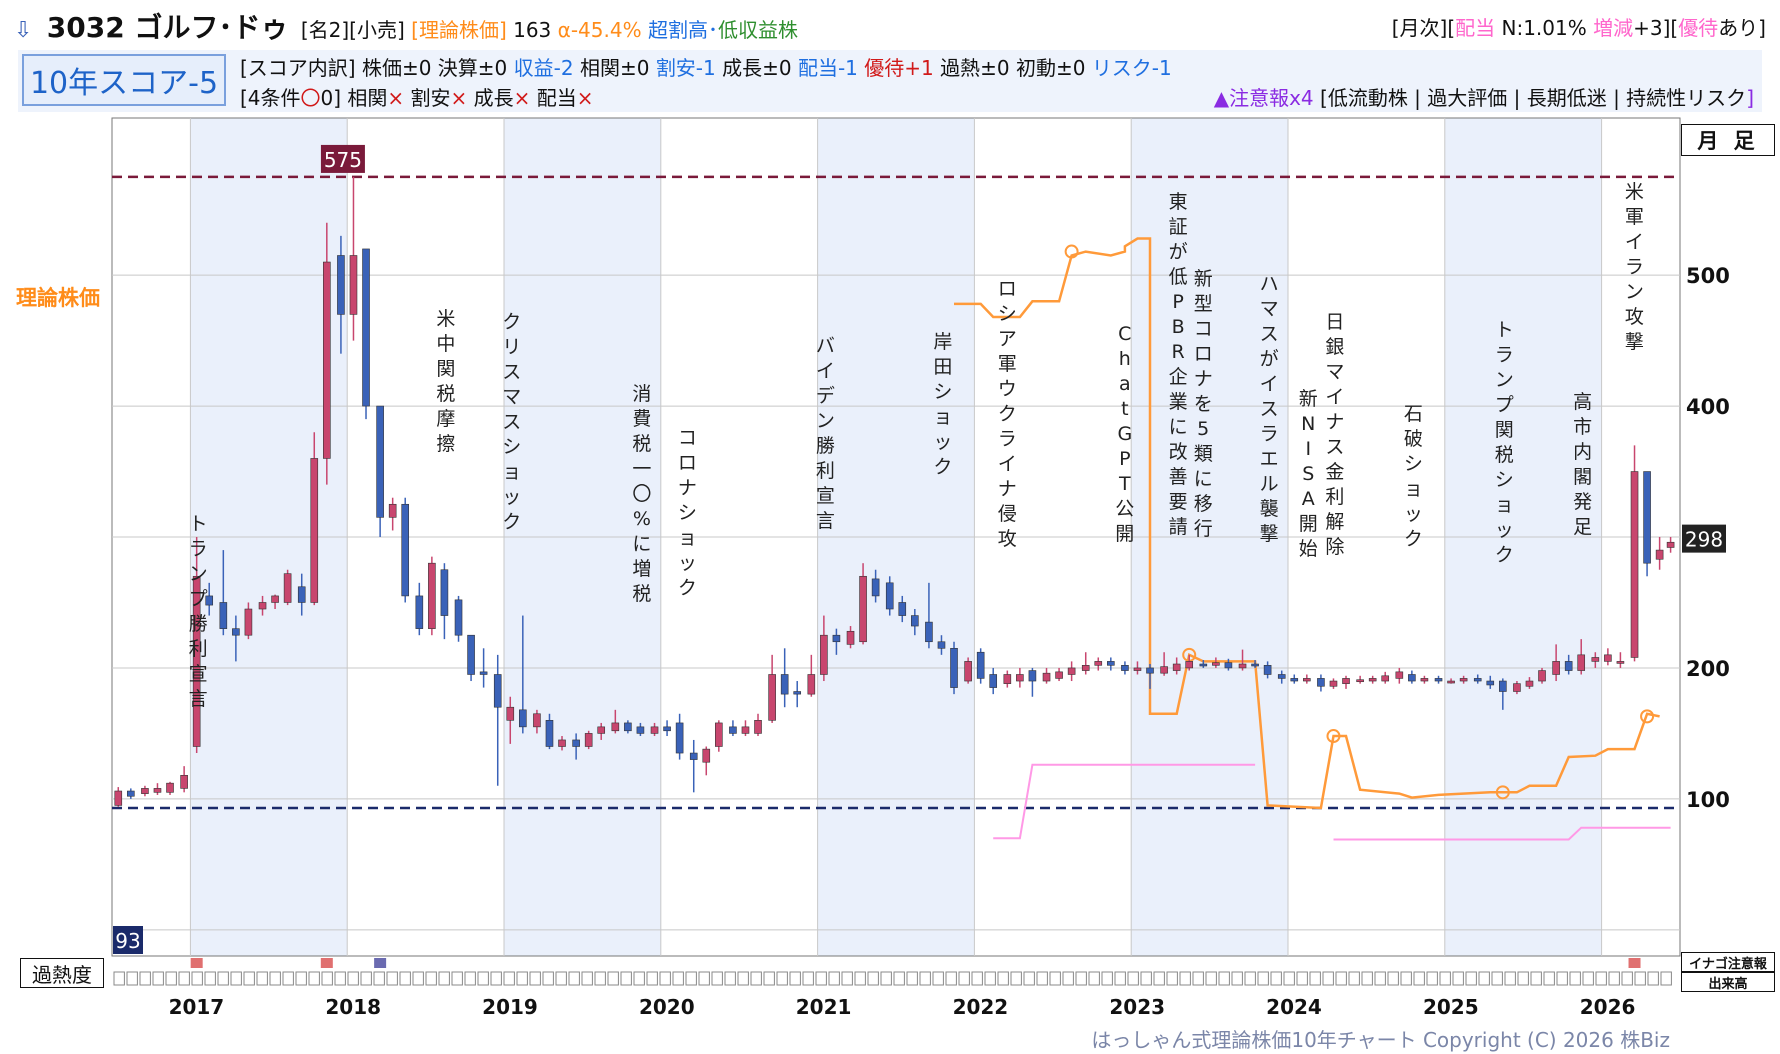 The height and width of the screenshot is (1054, 1780). What do you see at coordinates (1708, 800) in the screenshot?
I see `y-tick-label: 100` at bounding box center [1708, 800].